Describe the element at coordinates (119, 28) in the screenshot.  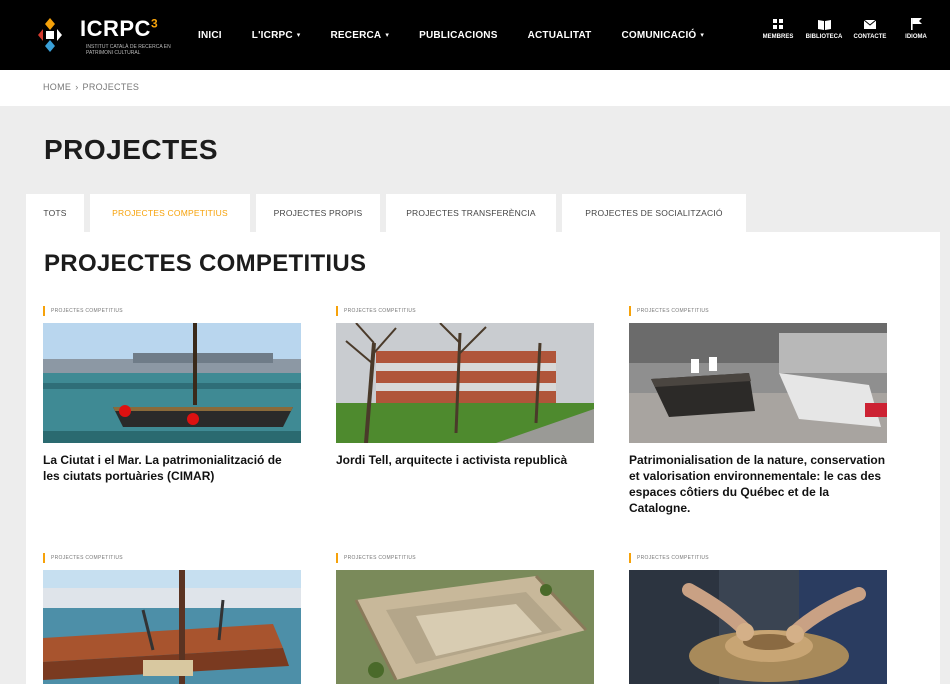
I see `brand-name: ICRPC3` at that location.